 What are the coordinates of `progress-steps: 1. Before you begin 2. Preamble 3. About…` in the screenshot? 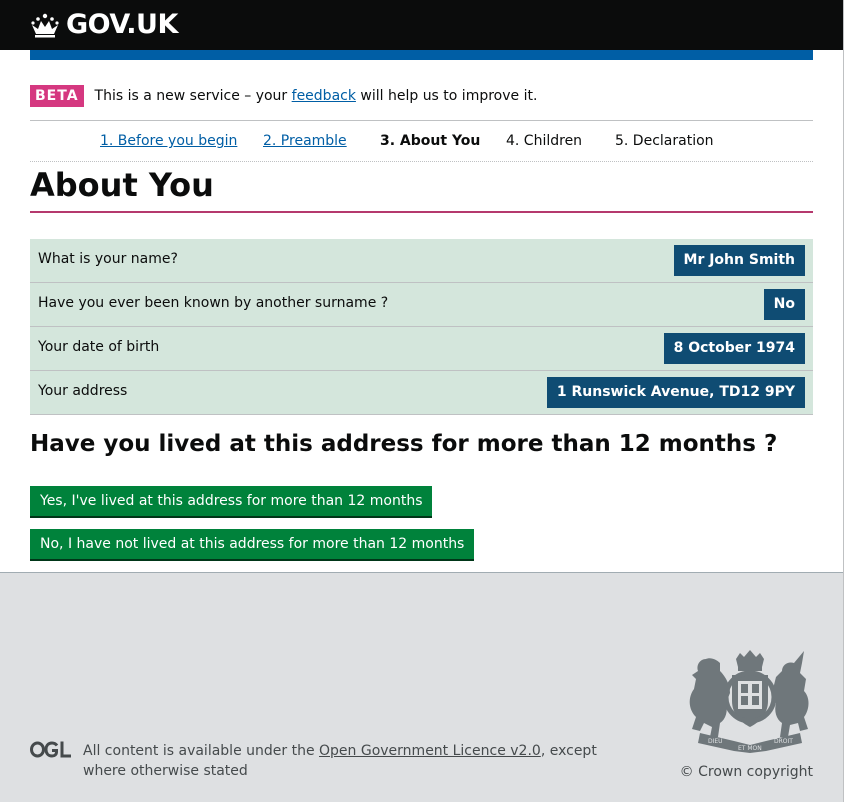 It's located at (421, 141).